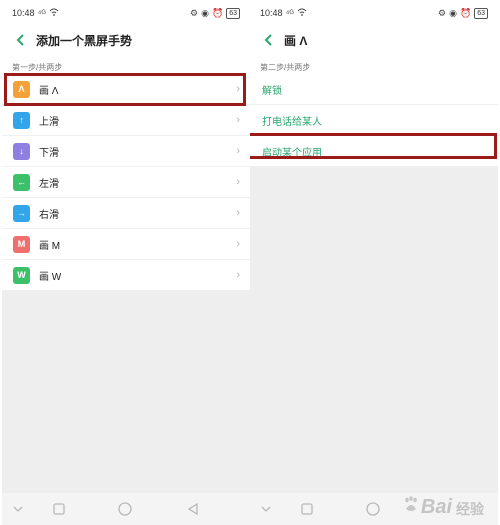 Image resolution: width=500 pixels, height=525 pixels. Describe the element at coordinates (49, 215) in the screenshot. I see `list-item-label: 右滑` at that location.